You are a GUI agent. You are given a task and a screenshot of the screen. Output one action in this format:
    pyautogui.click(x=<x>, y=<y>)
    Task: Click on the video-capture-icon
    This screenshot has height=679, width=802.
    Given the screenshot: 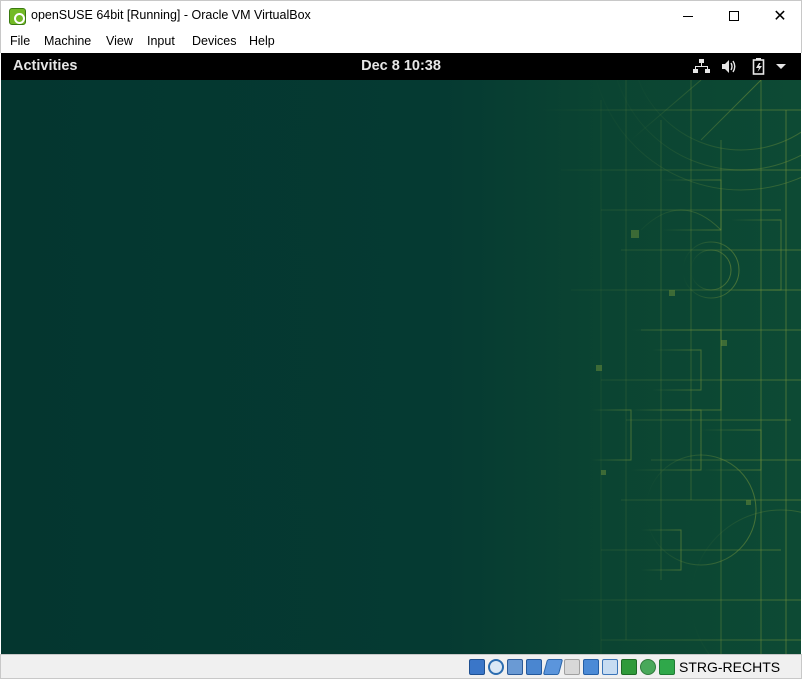 What is the action you would take?
    pyautogui.click(x=610, y=667)
    